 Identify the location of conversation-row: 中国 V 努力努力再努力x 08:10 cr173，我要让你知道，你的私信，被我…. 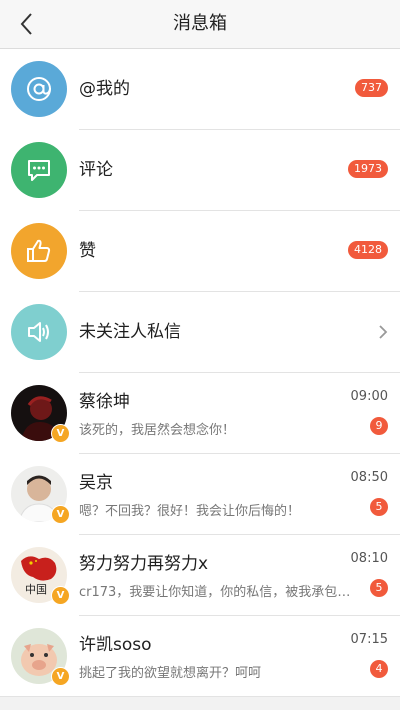
(200, 575).